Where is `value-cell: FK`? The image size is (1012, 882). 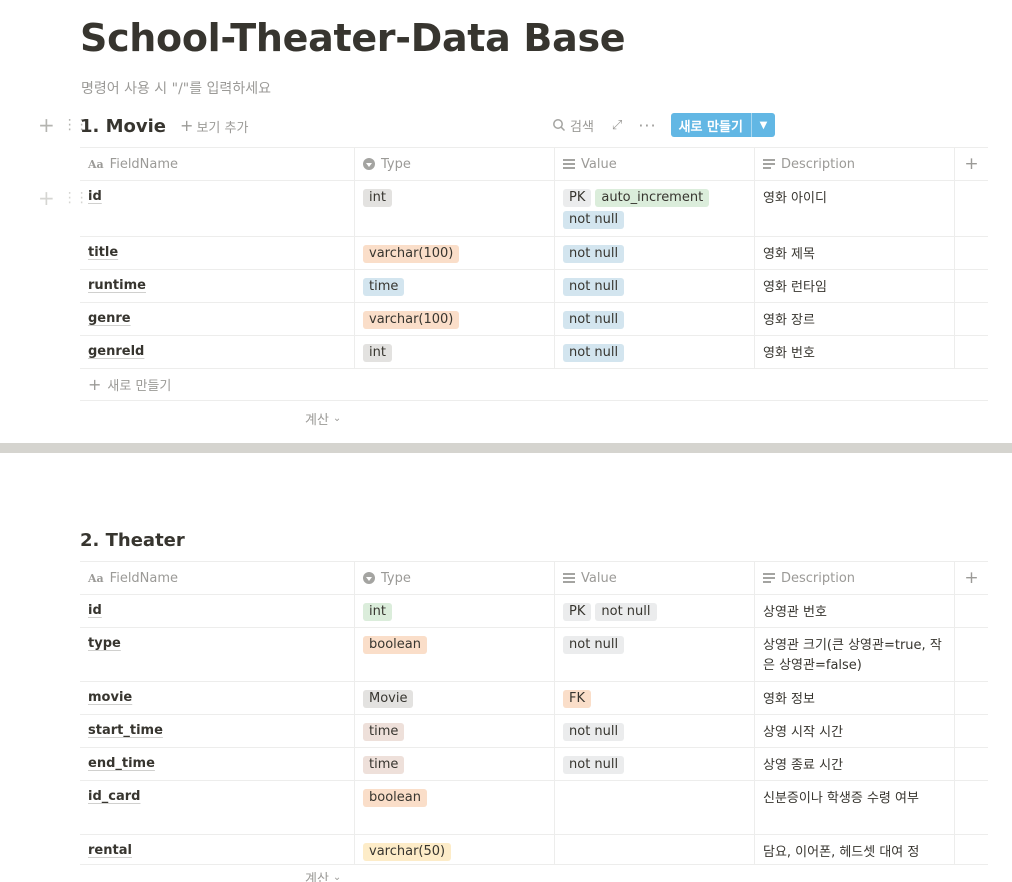
value-cell: FK is located at coordinates (655, 698).